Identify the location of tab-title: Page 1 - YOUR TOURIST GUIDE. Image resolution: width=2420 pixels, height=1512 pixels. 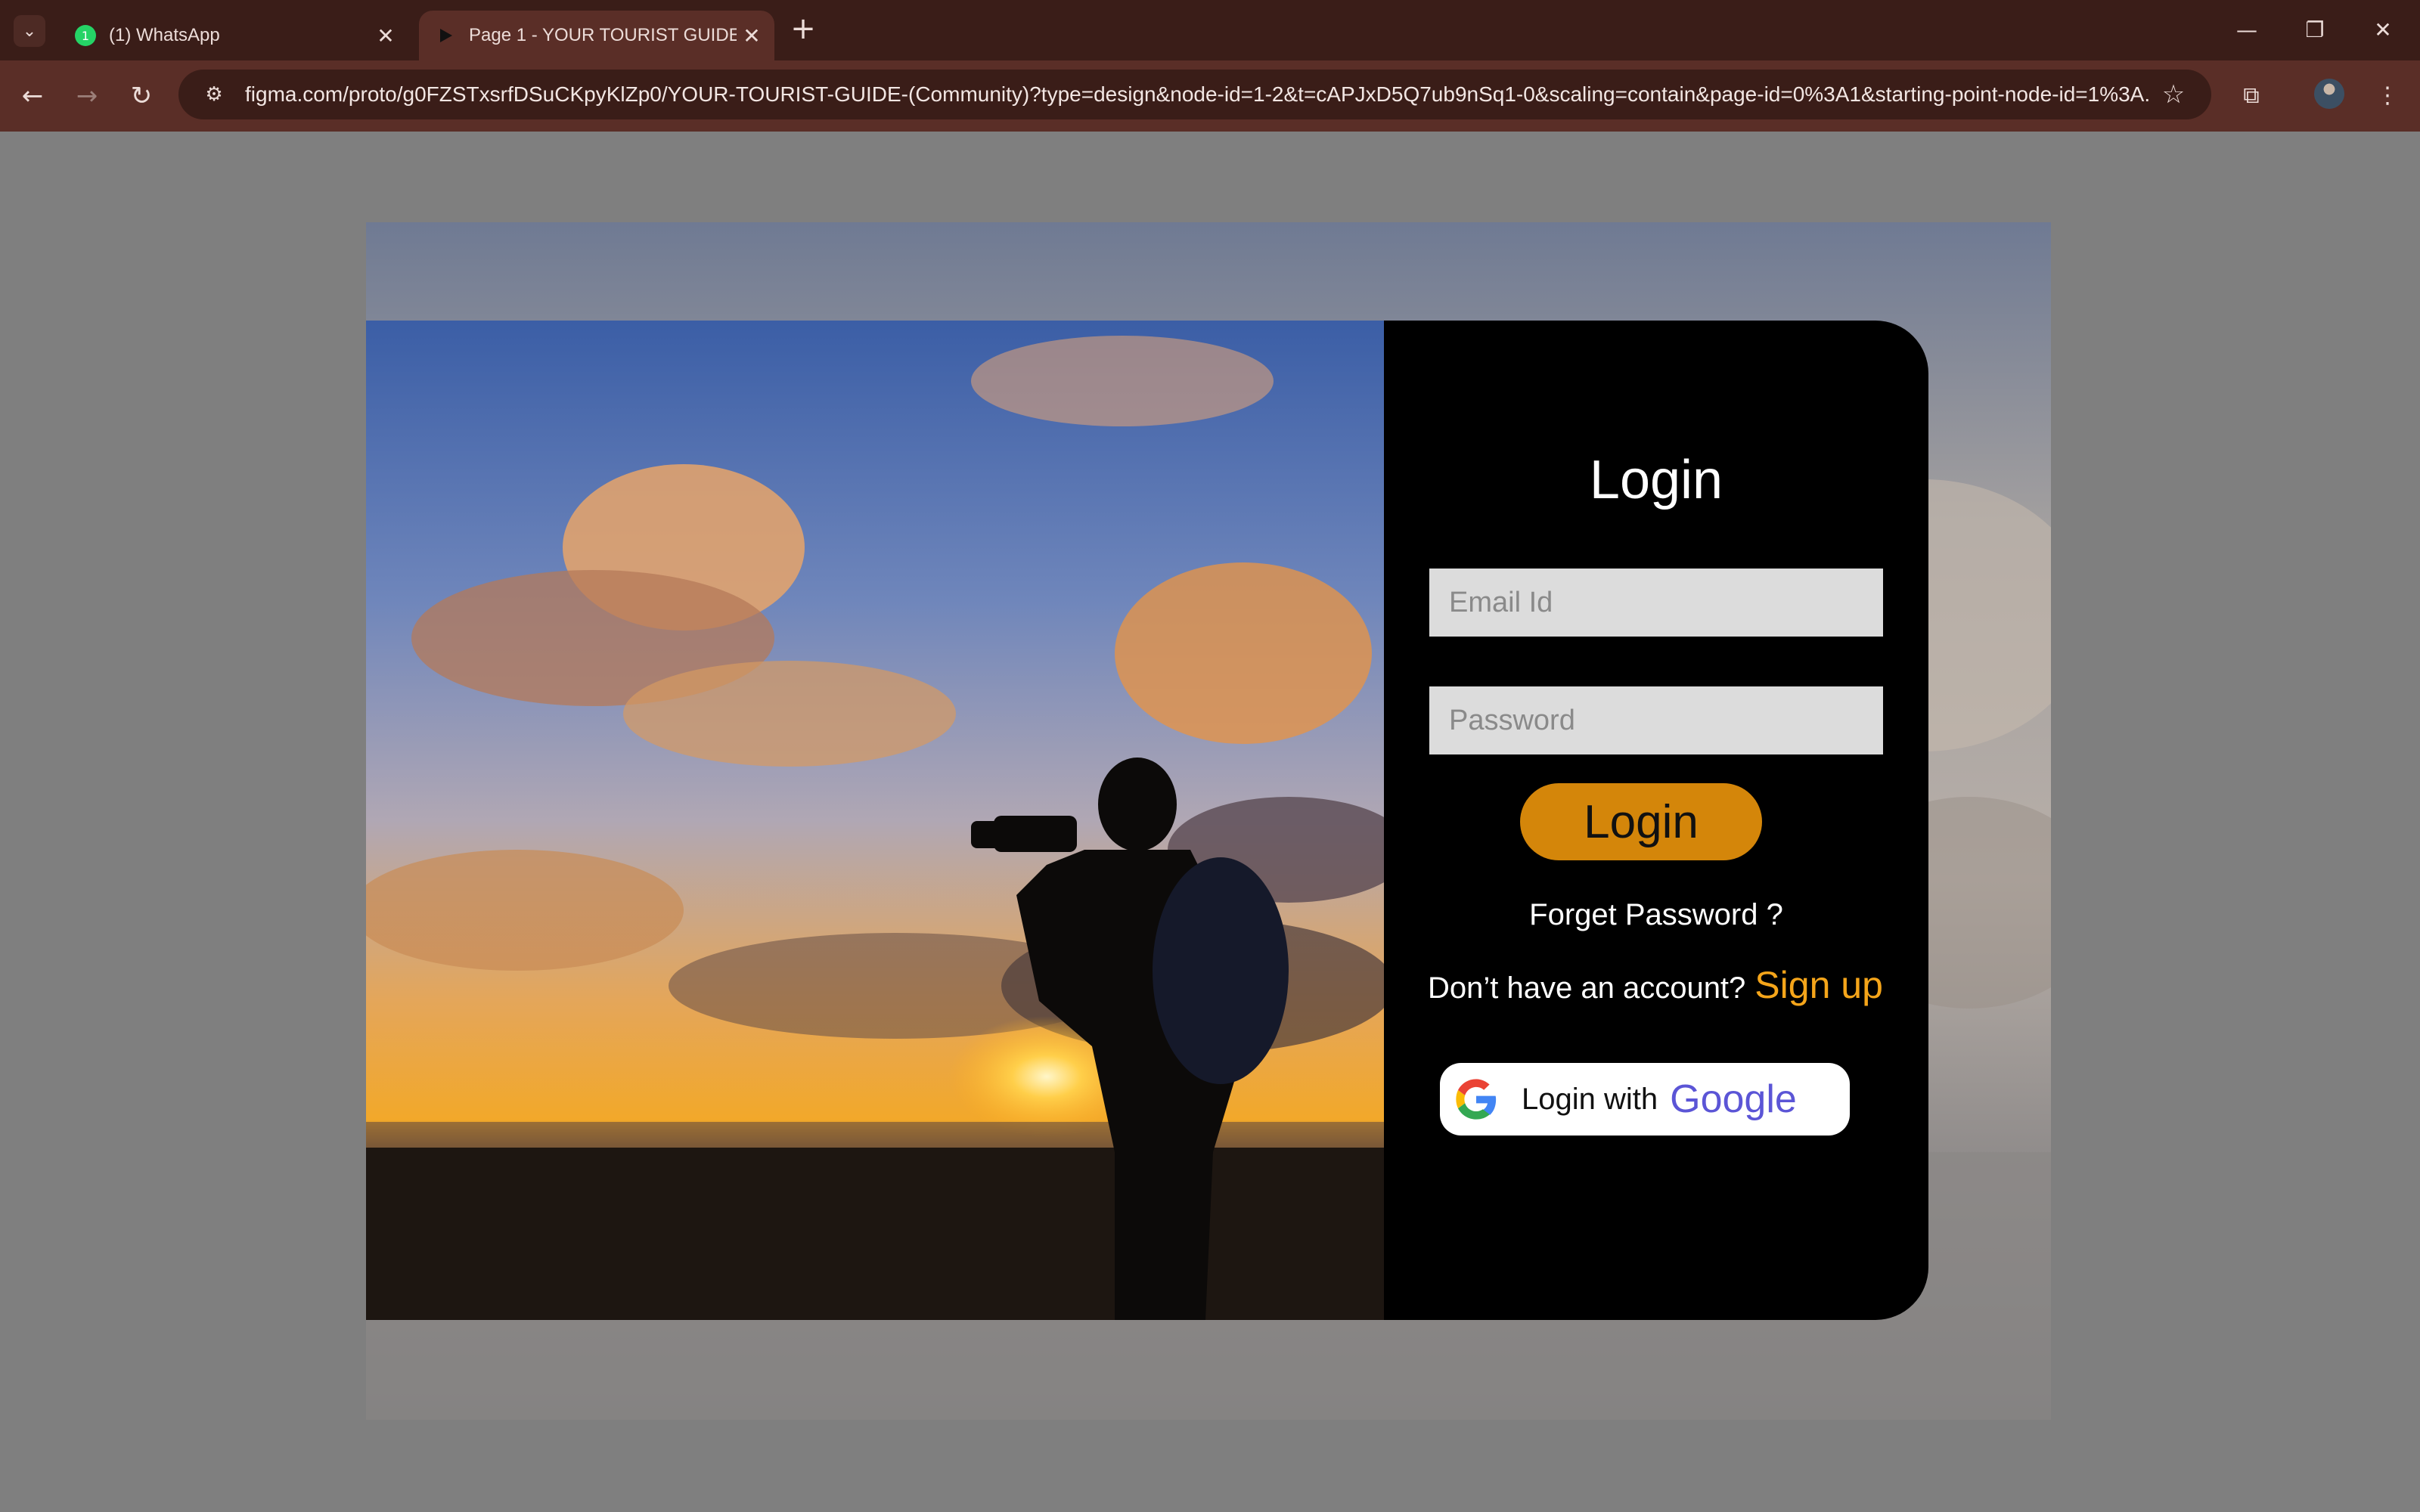
(603, 35).